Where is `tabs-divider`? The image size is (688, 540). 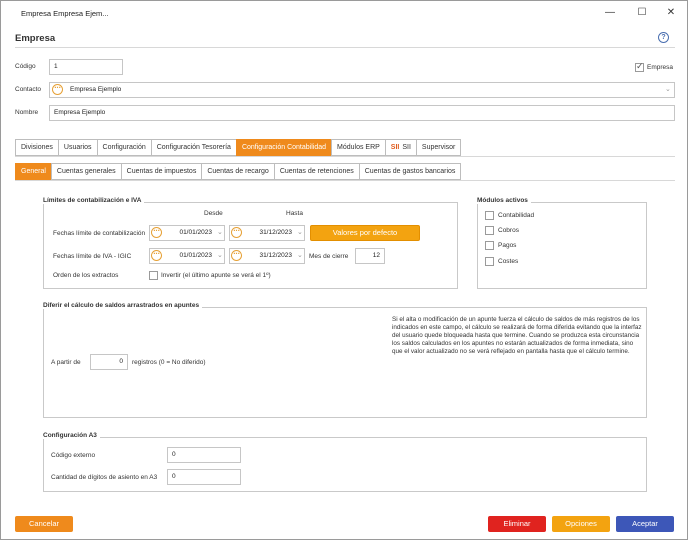 tabs-divider is located at coordinates (345, 156).